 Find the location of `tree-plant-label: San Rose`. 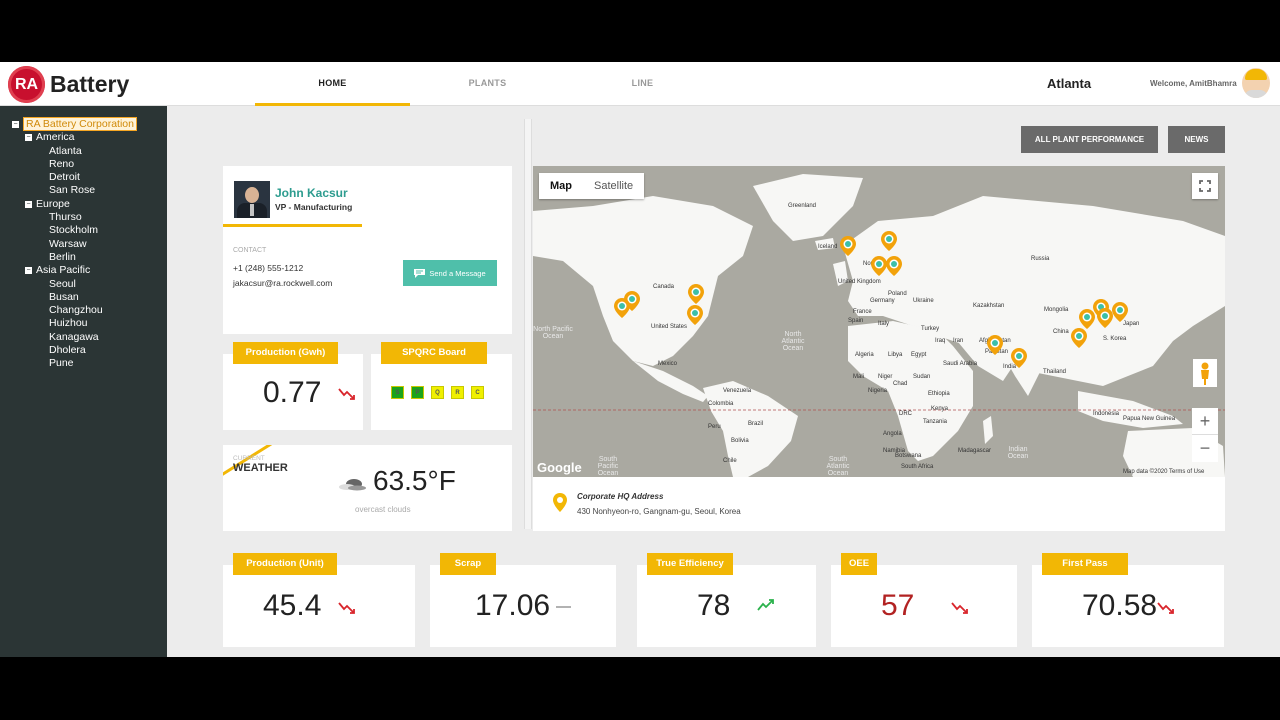

tree-plant-label: San Rose is located at coordinates (72, 190).